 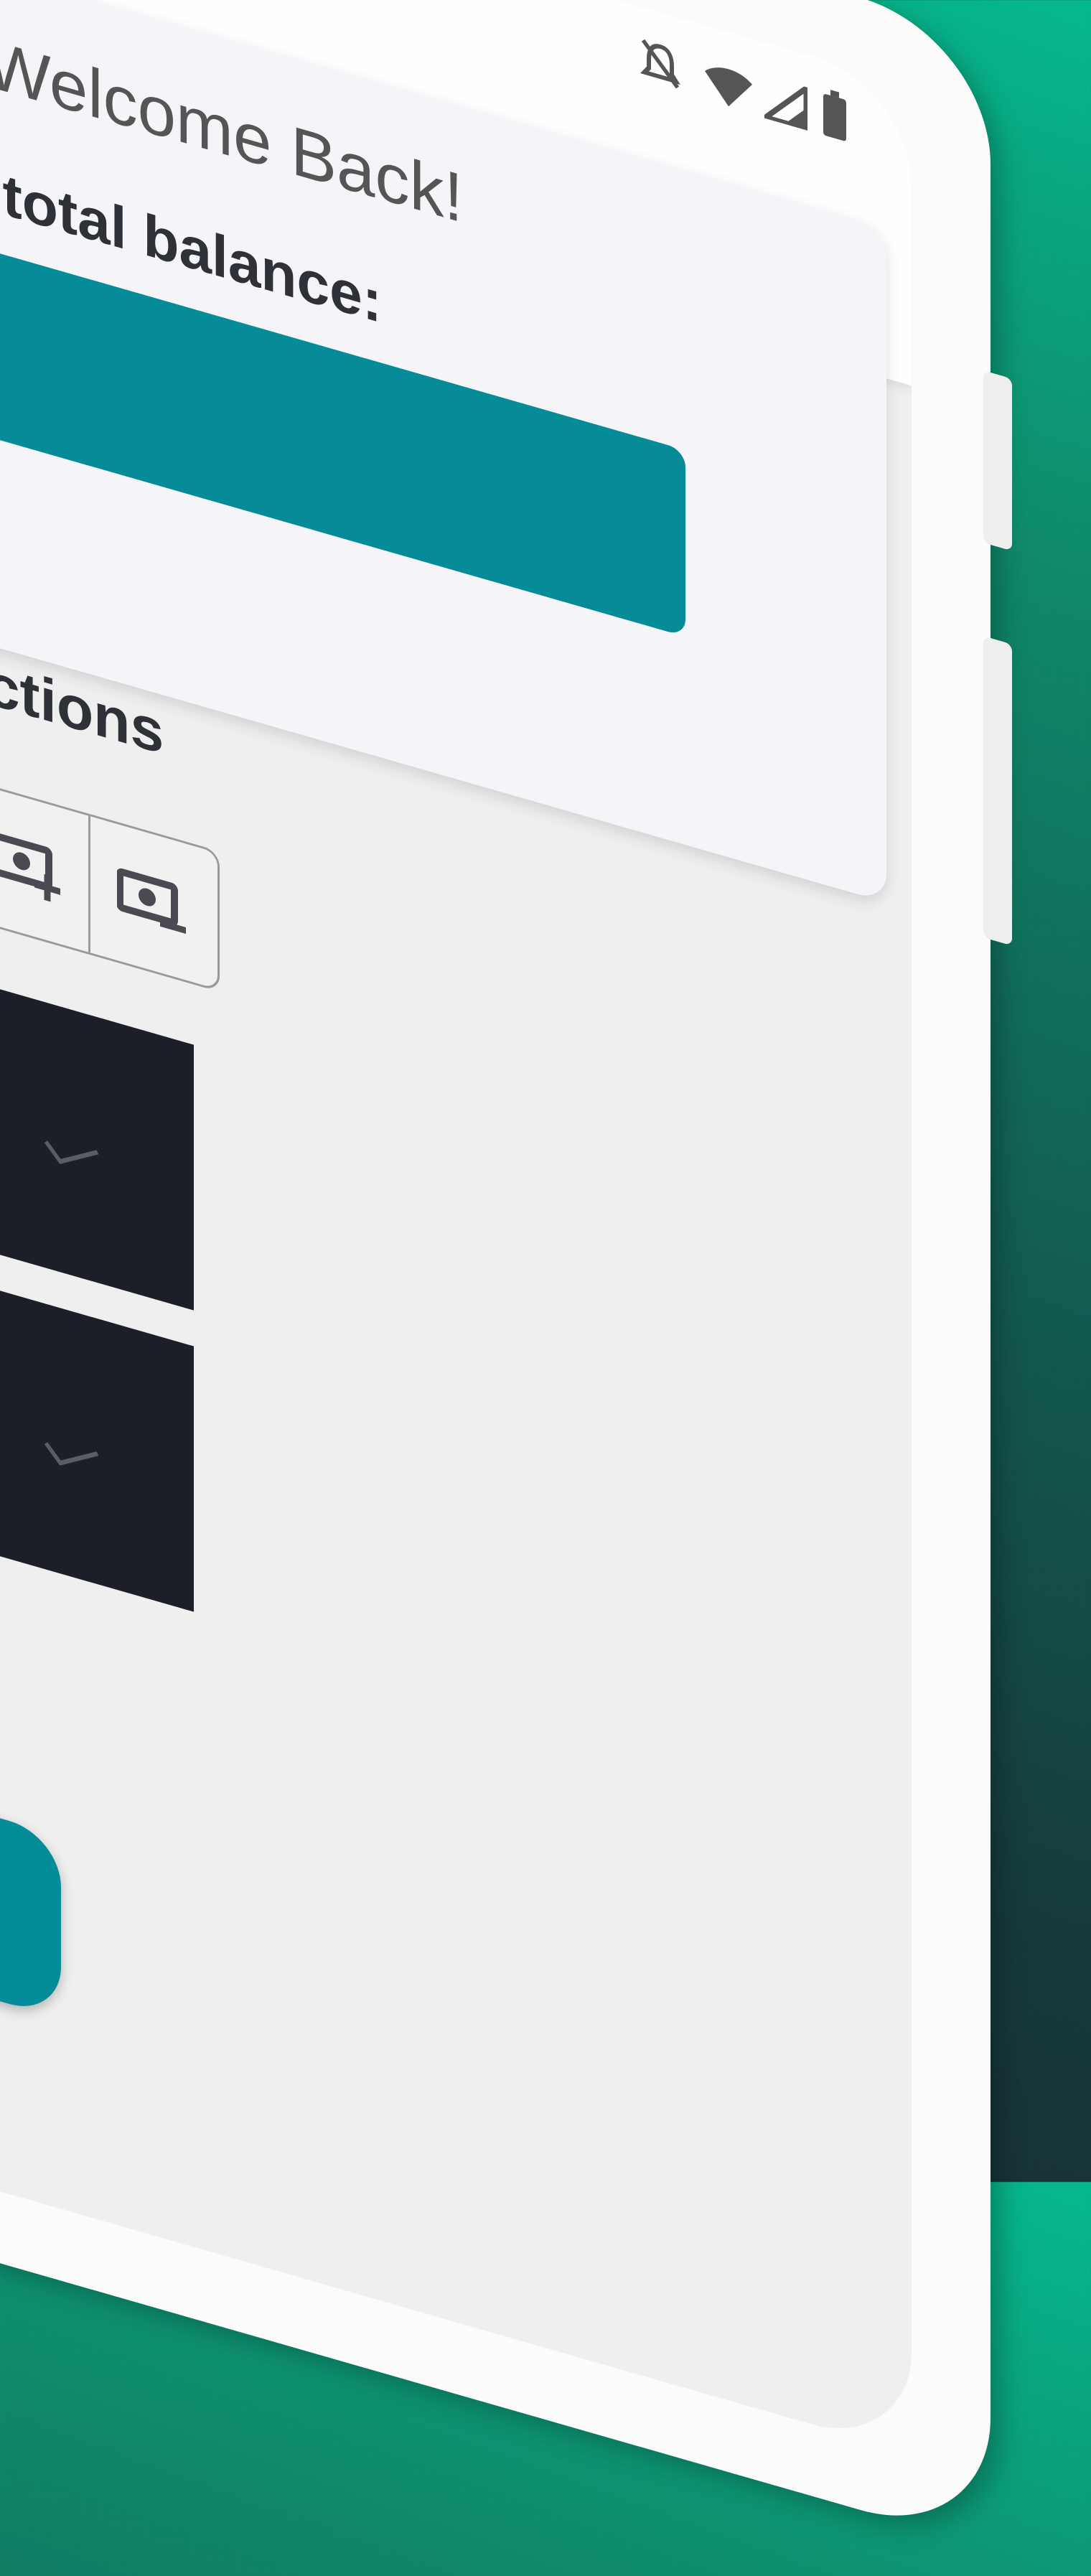 I want to click on filter-income-button, so click(x=44, y=865).